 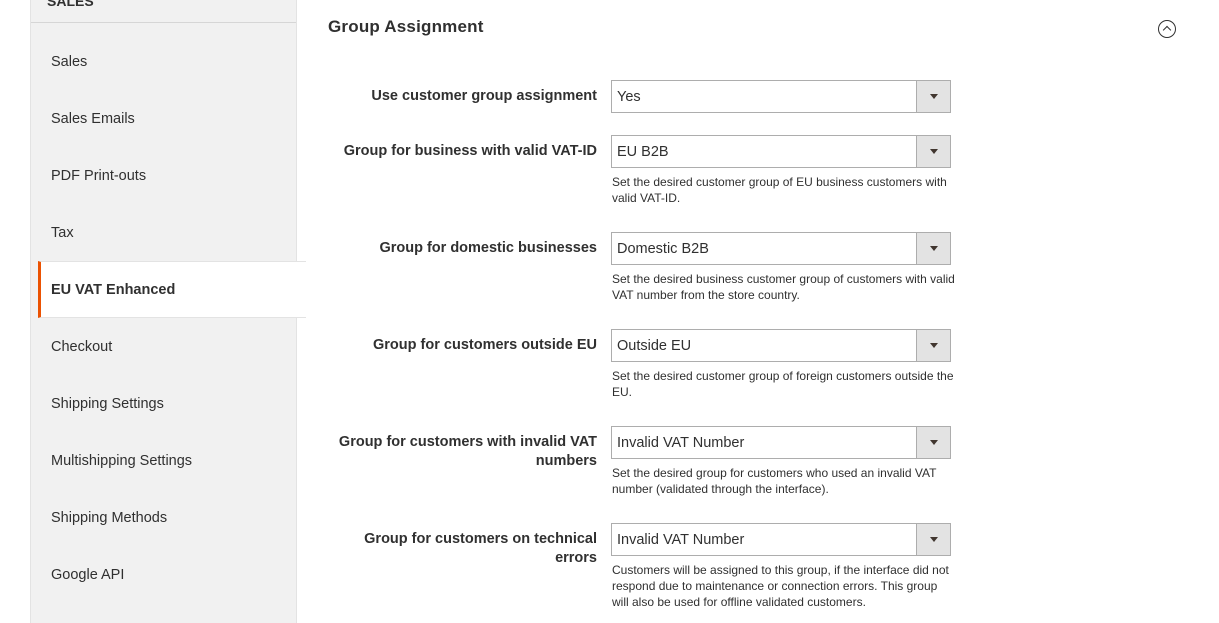 What do you see at coordinates (164, 175) in the screenshot?
I see `sidebar-item-pdf-print-outs: PDF Print-outs` at bounding box center [164, 175].